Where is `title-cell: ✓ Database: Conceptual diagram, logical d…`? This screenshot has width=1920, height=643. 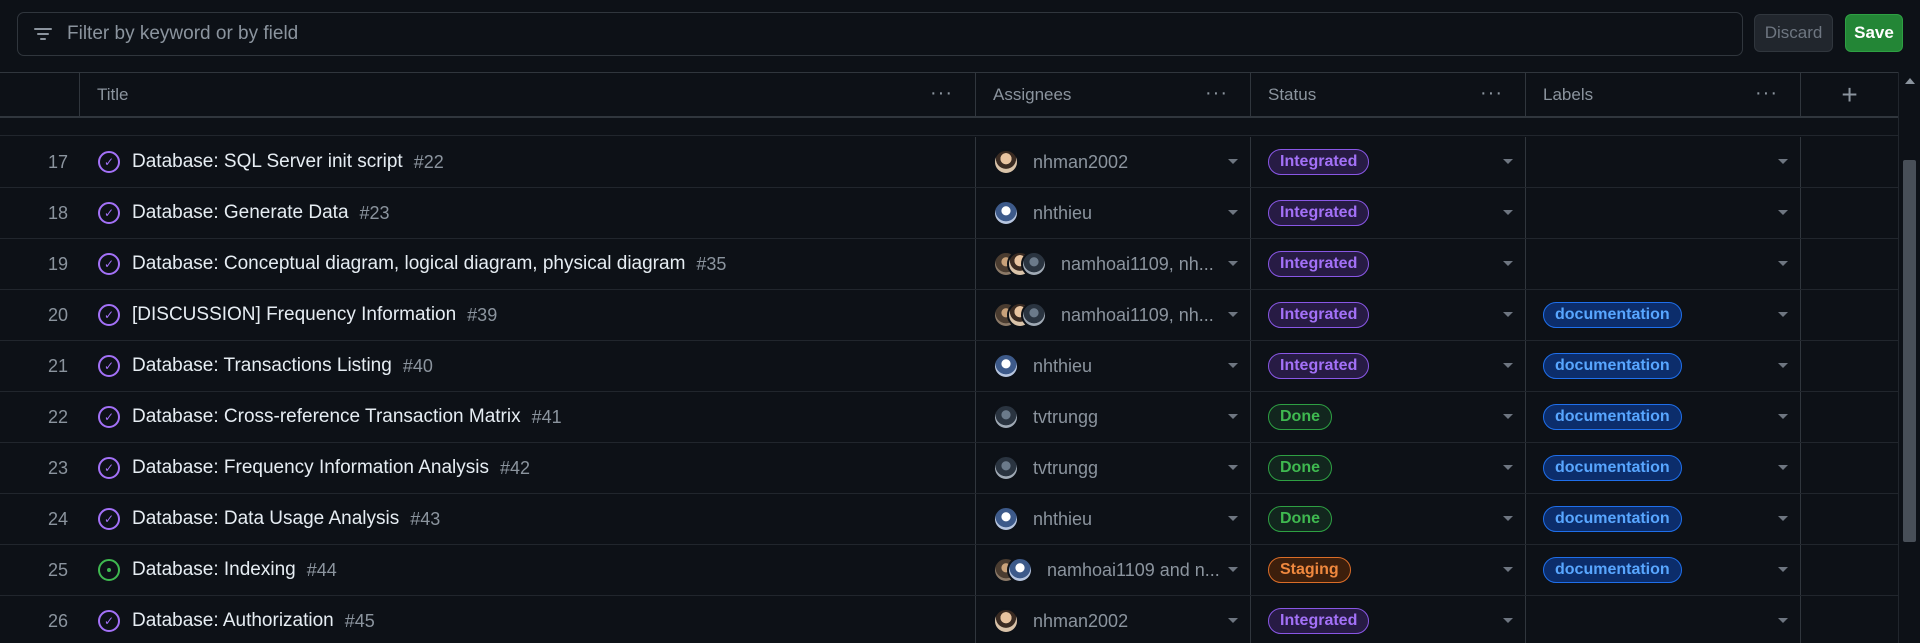
title-cell: ✓ Database: Conceptual diagram, logical d… is located at coordinates (528, 264).